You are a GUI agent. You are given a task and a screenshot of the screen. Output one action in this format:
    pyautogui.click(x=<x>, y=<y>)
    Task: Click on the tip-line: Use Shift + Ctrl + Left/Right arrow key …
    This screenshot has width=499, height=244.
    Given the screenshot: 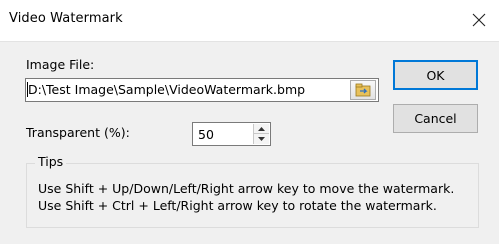 What is the action you would take?
    pyautogui.click(x=237, y=205)
    